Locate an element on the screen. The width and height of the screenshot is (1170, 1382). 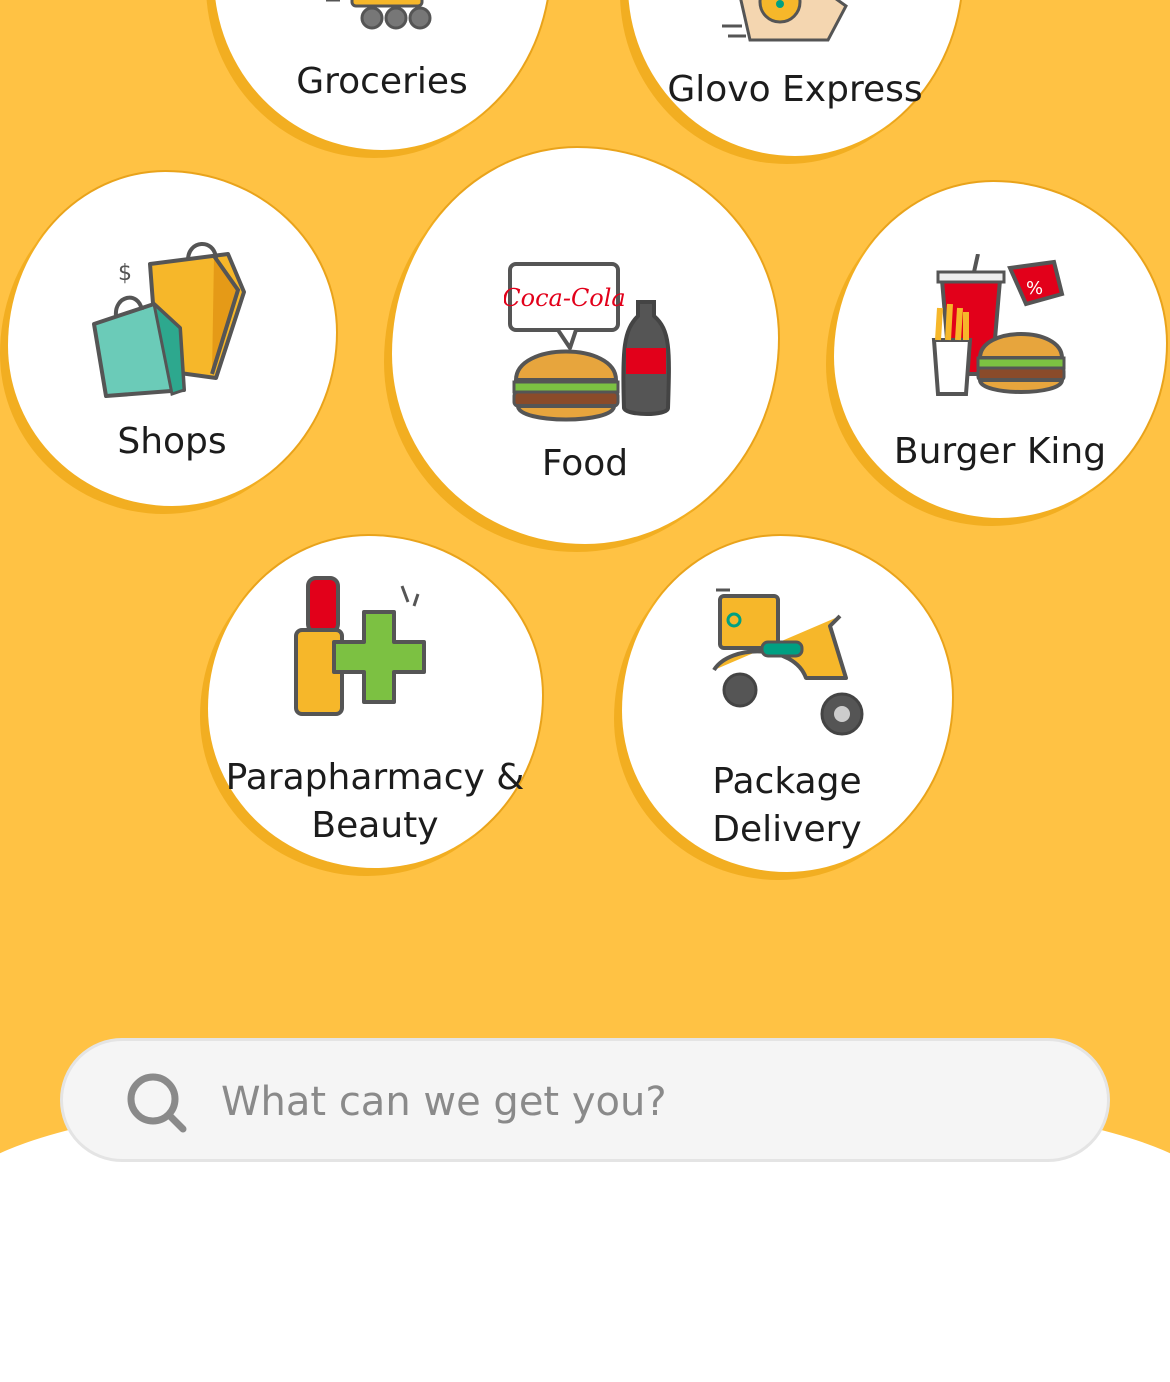
category-label: Shops is located at coordinates (172, 441).